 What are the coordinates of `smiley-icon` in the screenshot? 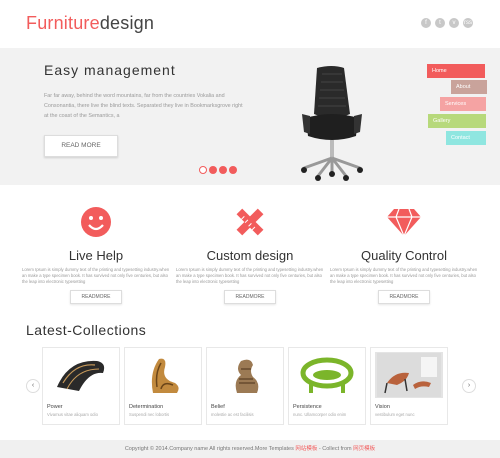 It's located at (96, 222).